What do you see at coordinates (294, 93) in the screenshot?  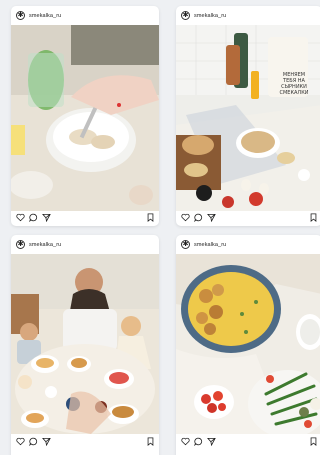 I see `sign-line: СМЕКАЛКИ` at bounding box center [294, 93].